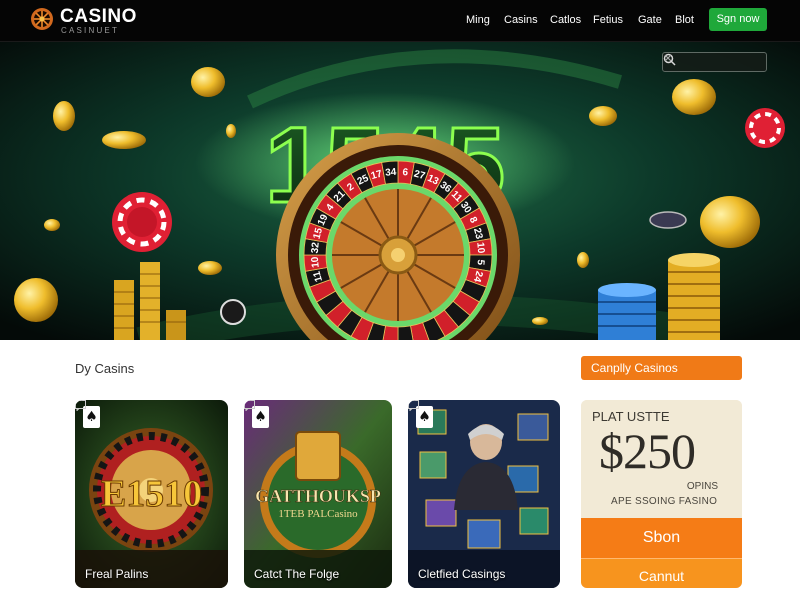 The image size is (800, 600). I want to click on section-title: Dy Casins, so click(105, 368).